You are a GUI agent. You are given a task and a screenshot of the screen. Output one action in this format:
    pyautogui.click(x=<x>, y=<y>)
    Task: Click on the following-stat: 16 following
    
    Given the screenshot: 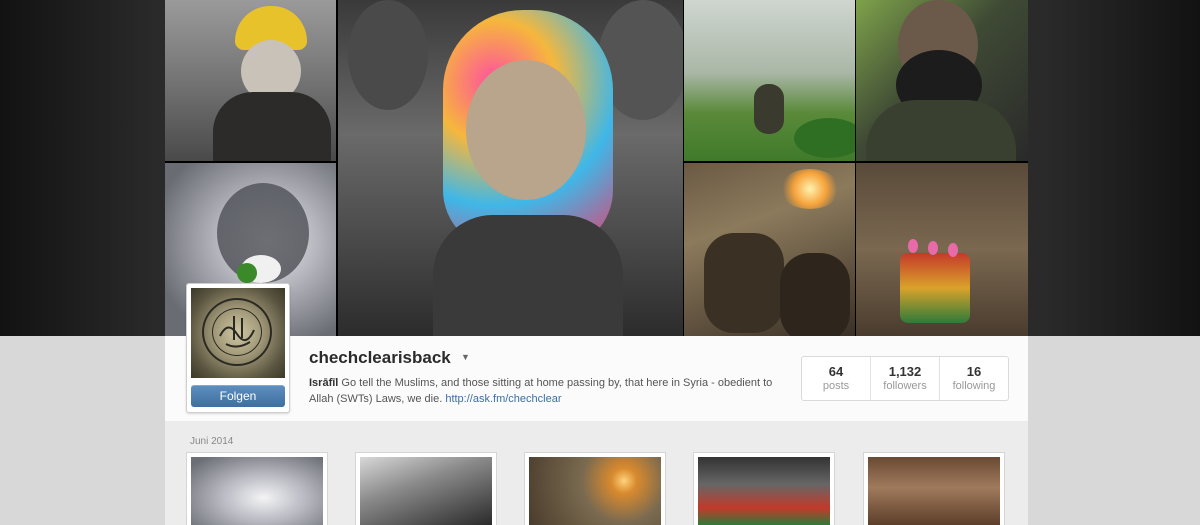 What is the action you would take?
    pyautogui.click(x=973, y=378)
    